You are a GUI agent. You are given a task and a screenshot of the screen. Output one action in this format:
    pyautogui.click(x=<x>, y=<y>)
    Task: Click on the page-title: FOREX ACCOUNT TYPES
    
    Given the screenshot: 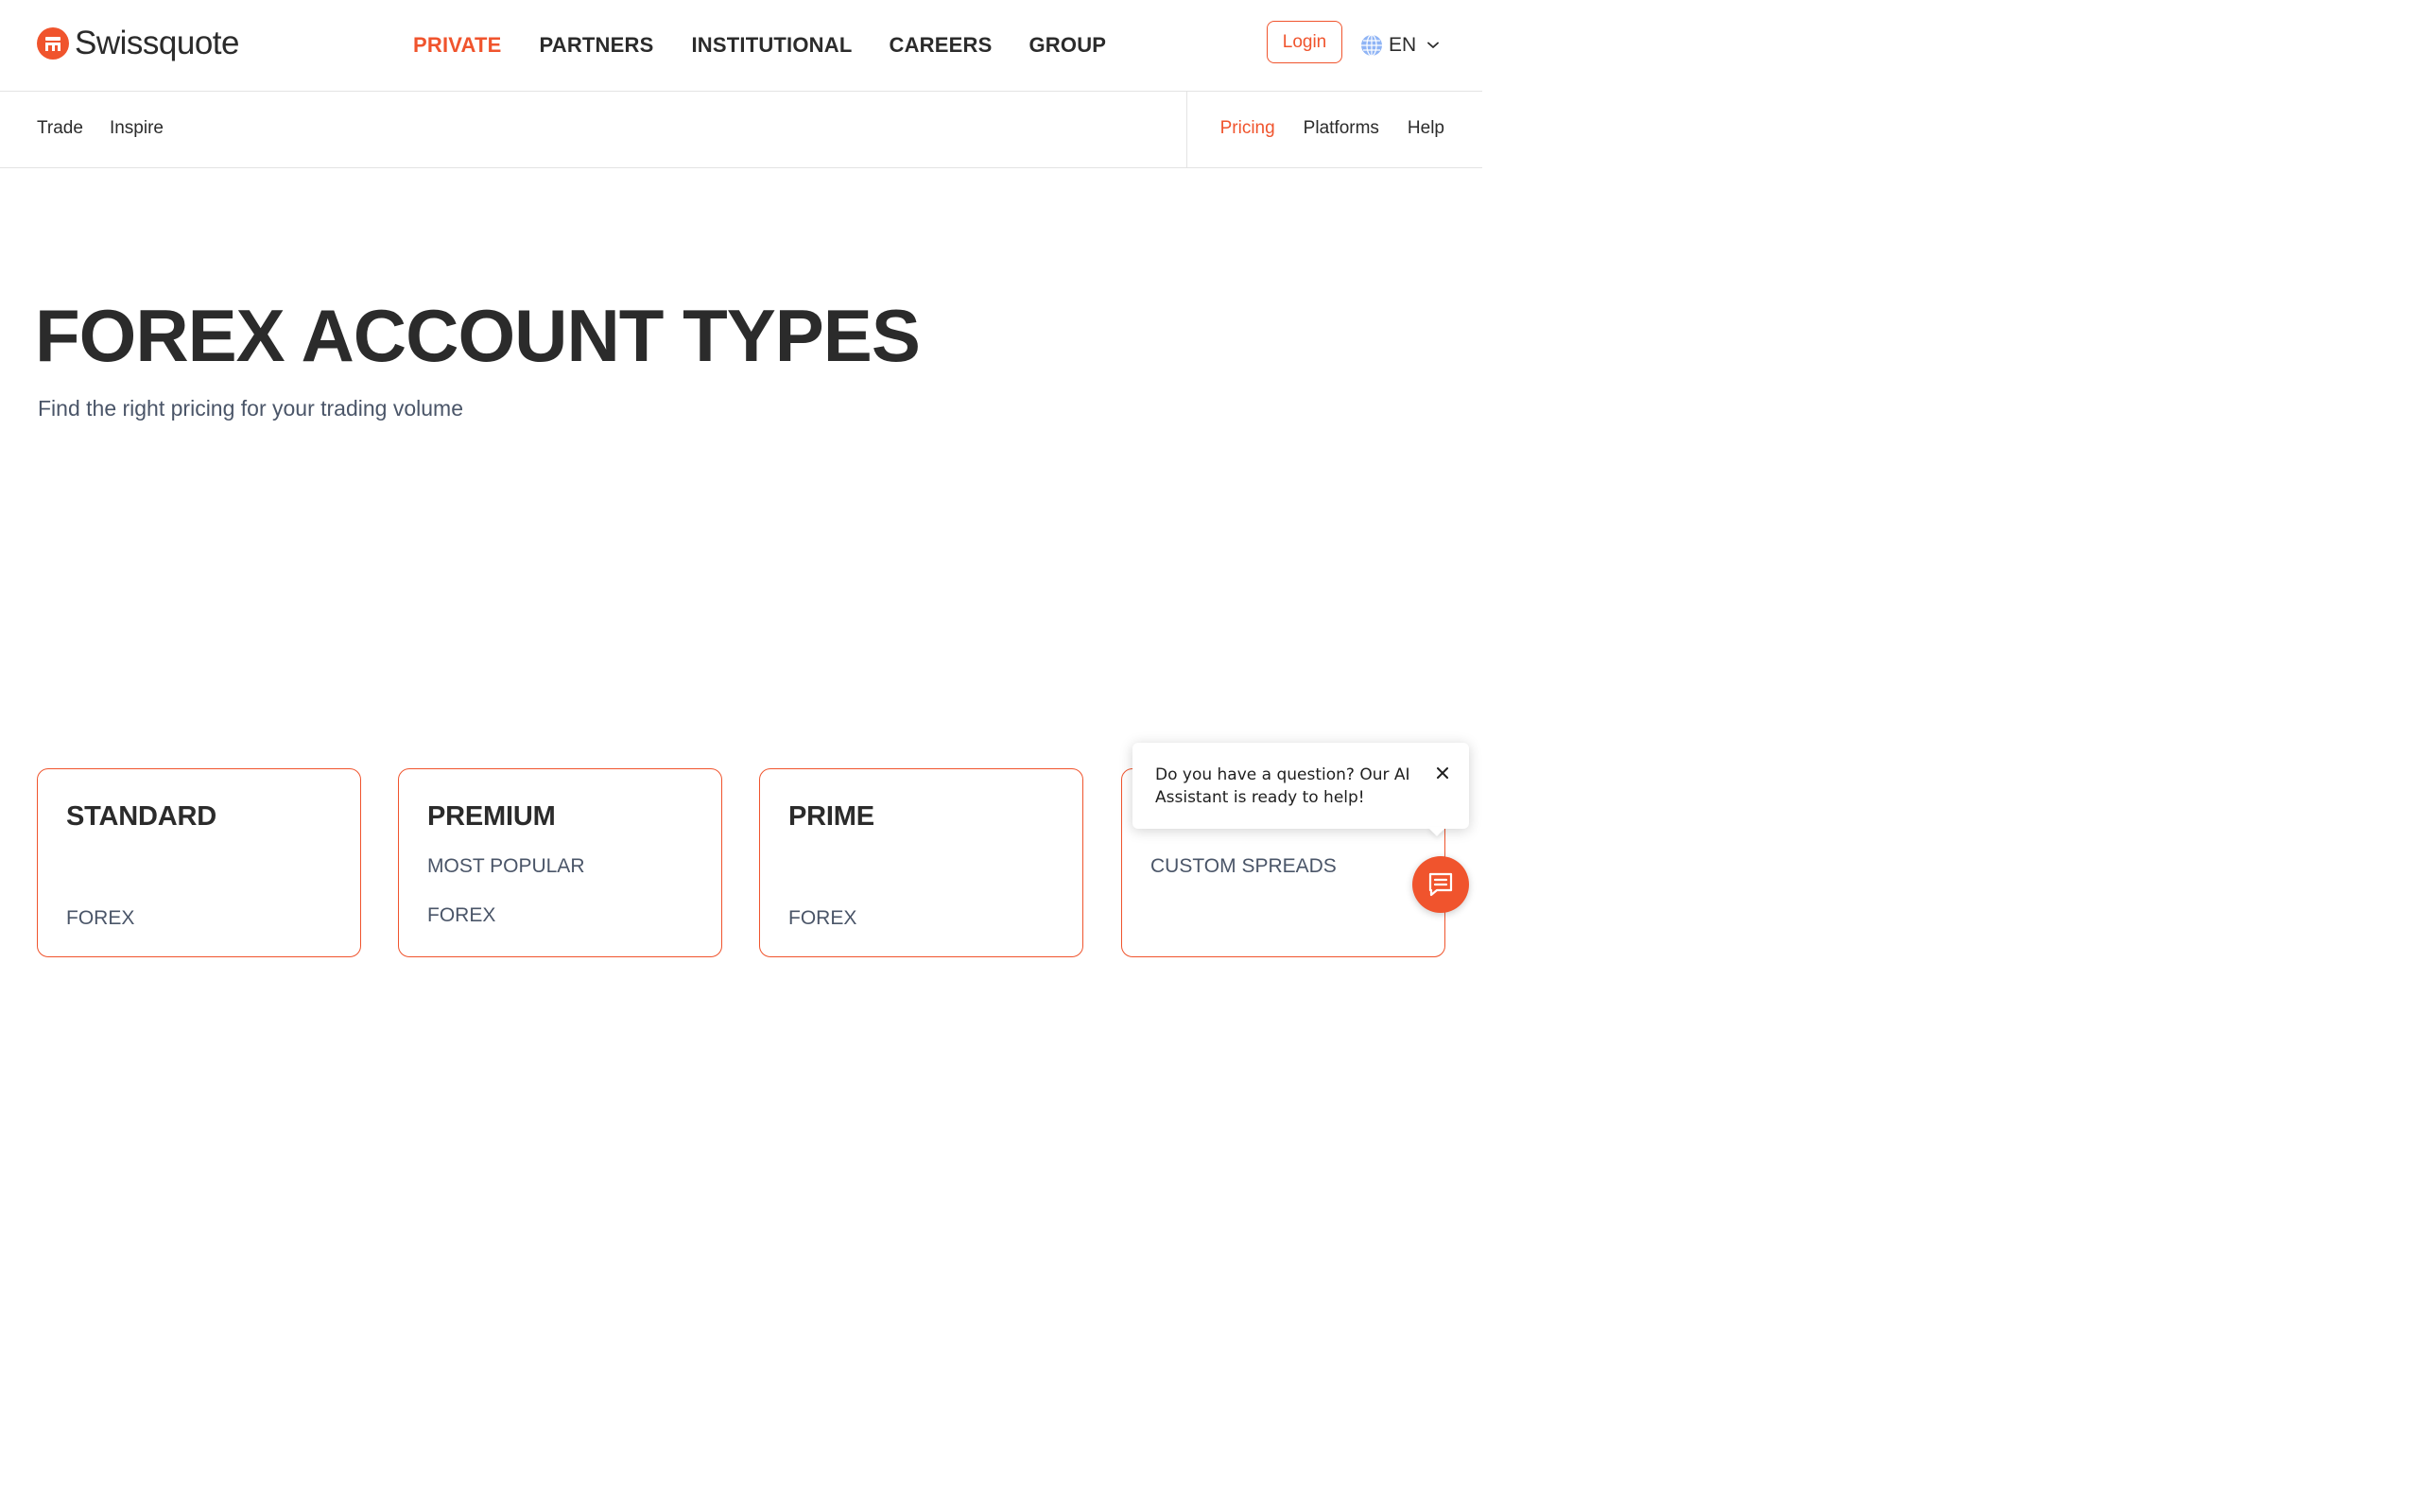 What is the action you would take?
    pyautogui.click(x=478, y=335)
    